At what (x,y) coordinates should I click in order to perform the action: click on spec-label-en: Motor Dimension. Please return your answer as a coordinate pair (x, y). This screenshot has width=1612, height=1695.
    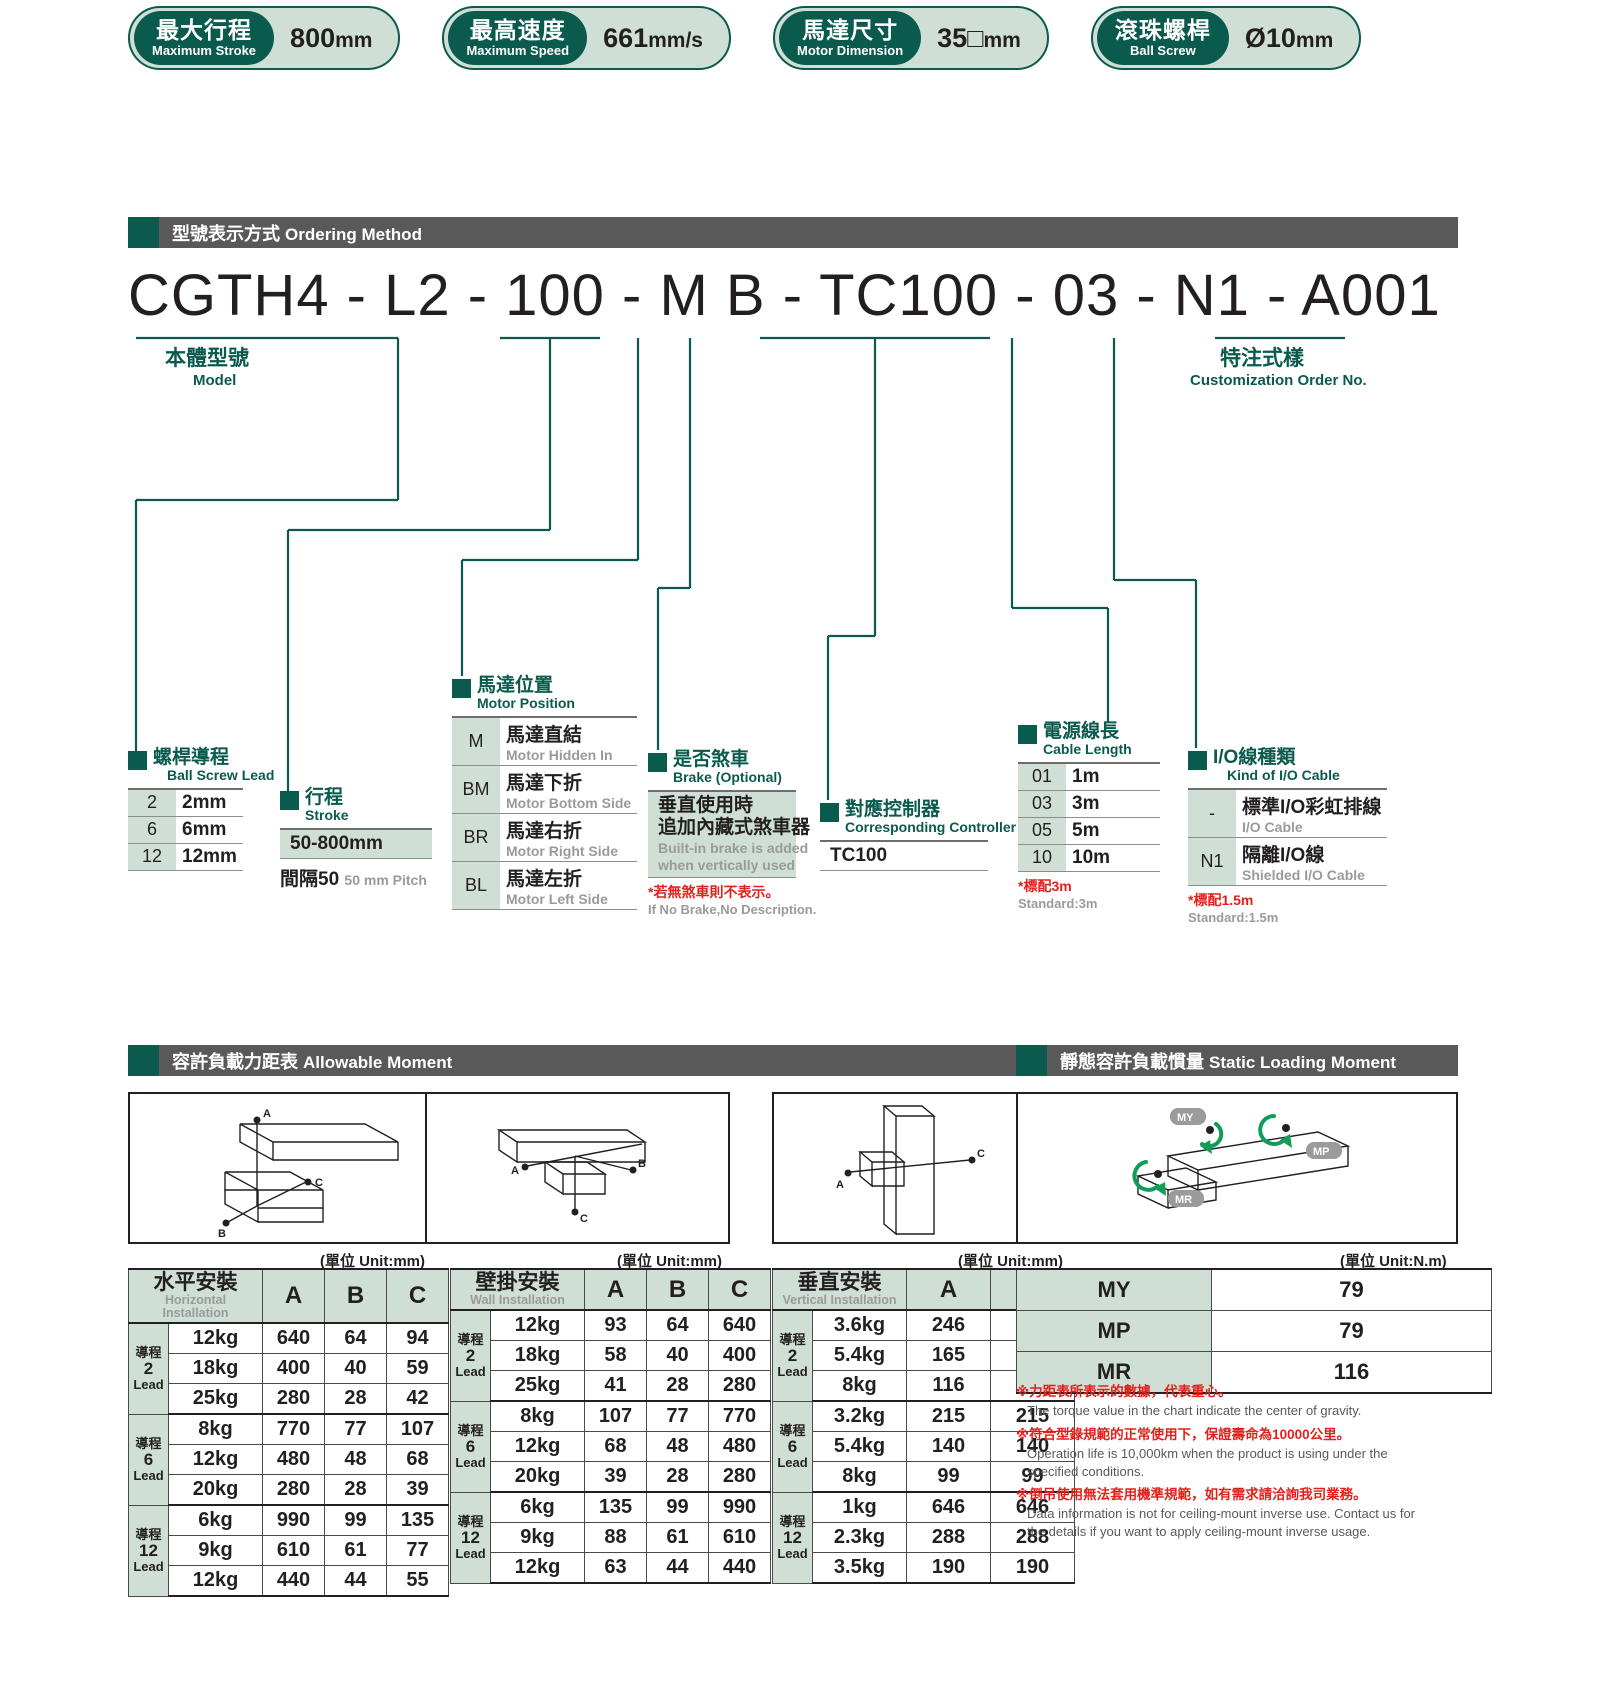
    Looking at the image, I should click on (850, 50).